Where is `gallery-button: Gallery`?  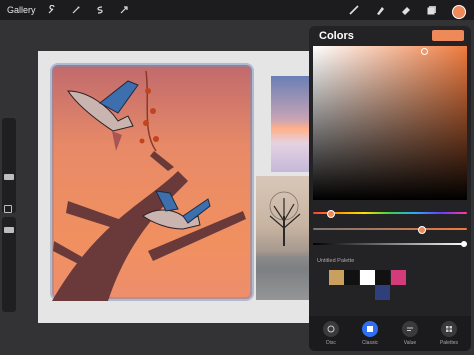 gallery-button: Gallery is located at coordinates (21, 10).